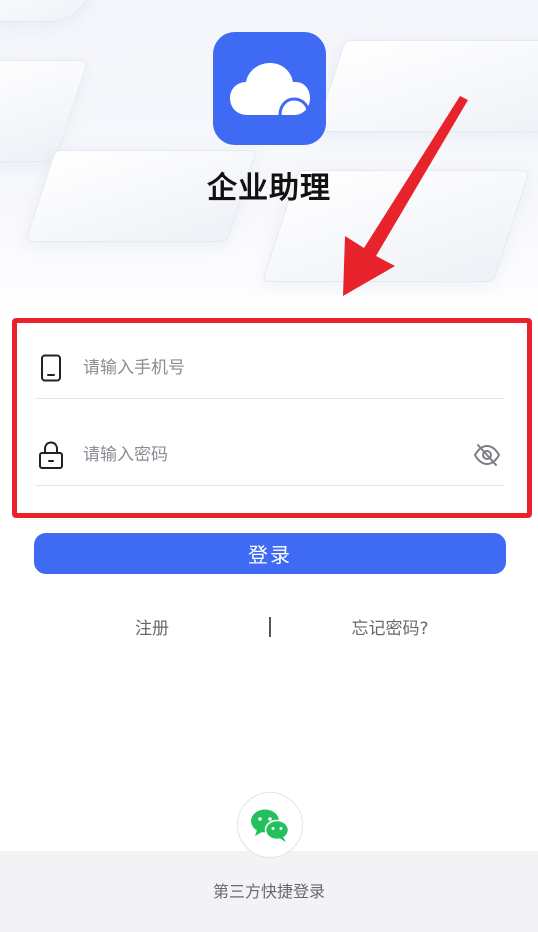 Image resolution: width=538 pixels, height=932 pixels. What do you see at coordinates (269, 188) in the screenshot?
I see `app-title: 企业助理` at bounding box center [269, 188].